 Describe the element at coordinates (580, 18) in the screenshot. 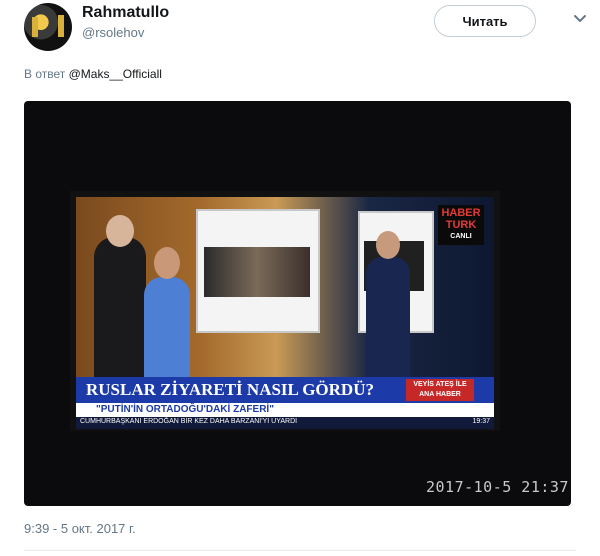

I see `chevron-down-icon` at that location.